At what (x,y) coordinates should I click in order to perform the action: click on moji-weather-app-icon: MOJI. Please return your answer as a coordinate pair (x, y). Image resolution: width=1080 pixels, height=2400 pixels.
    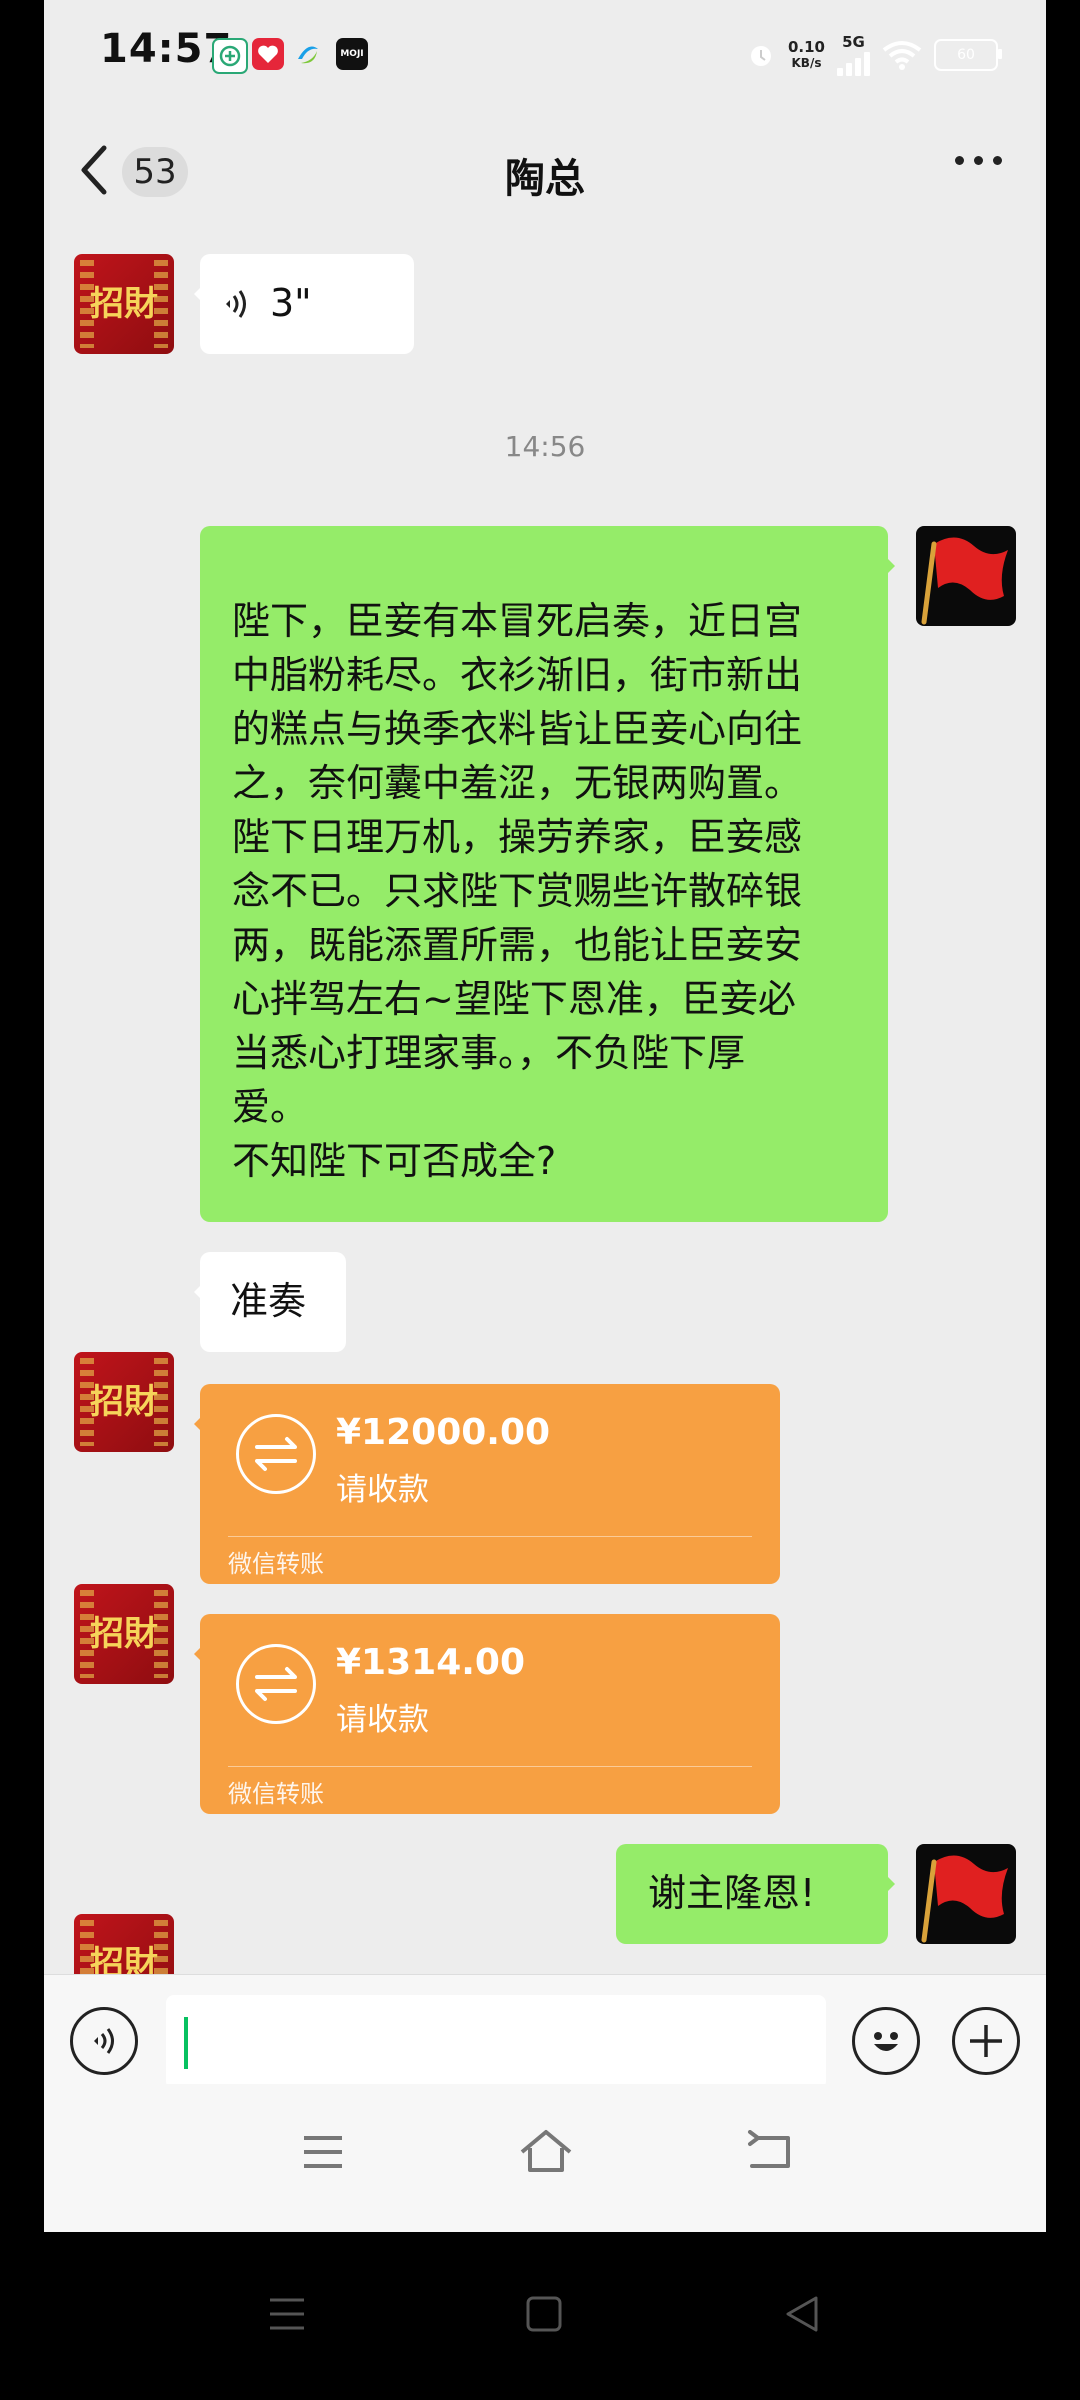
    Looking at the image, I should click on (352, 54).